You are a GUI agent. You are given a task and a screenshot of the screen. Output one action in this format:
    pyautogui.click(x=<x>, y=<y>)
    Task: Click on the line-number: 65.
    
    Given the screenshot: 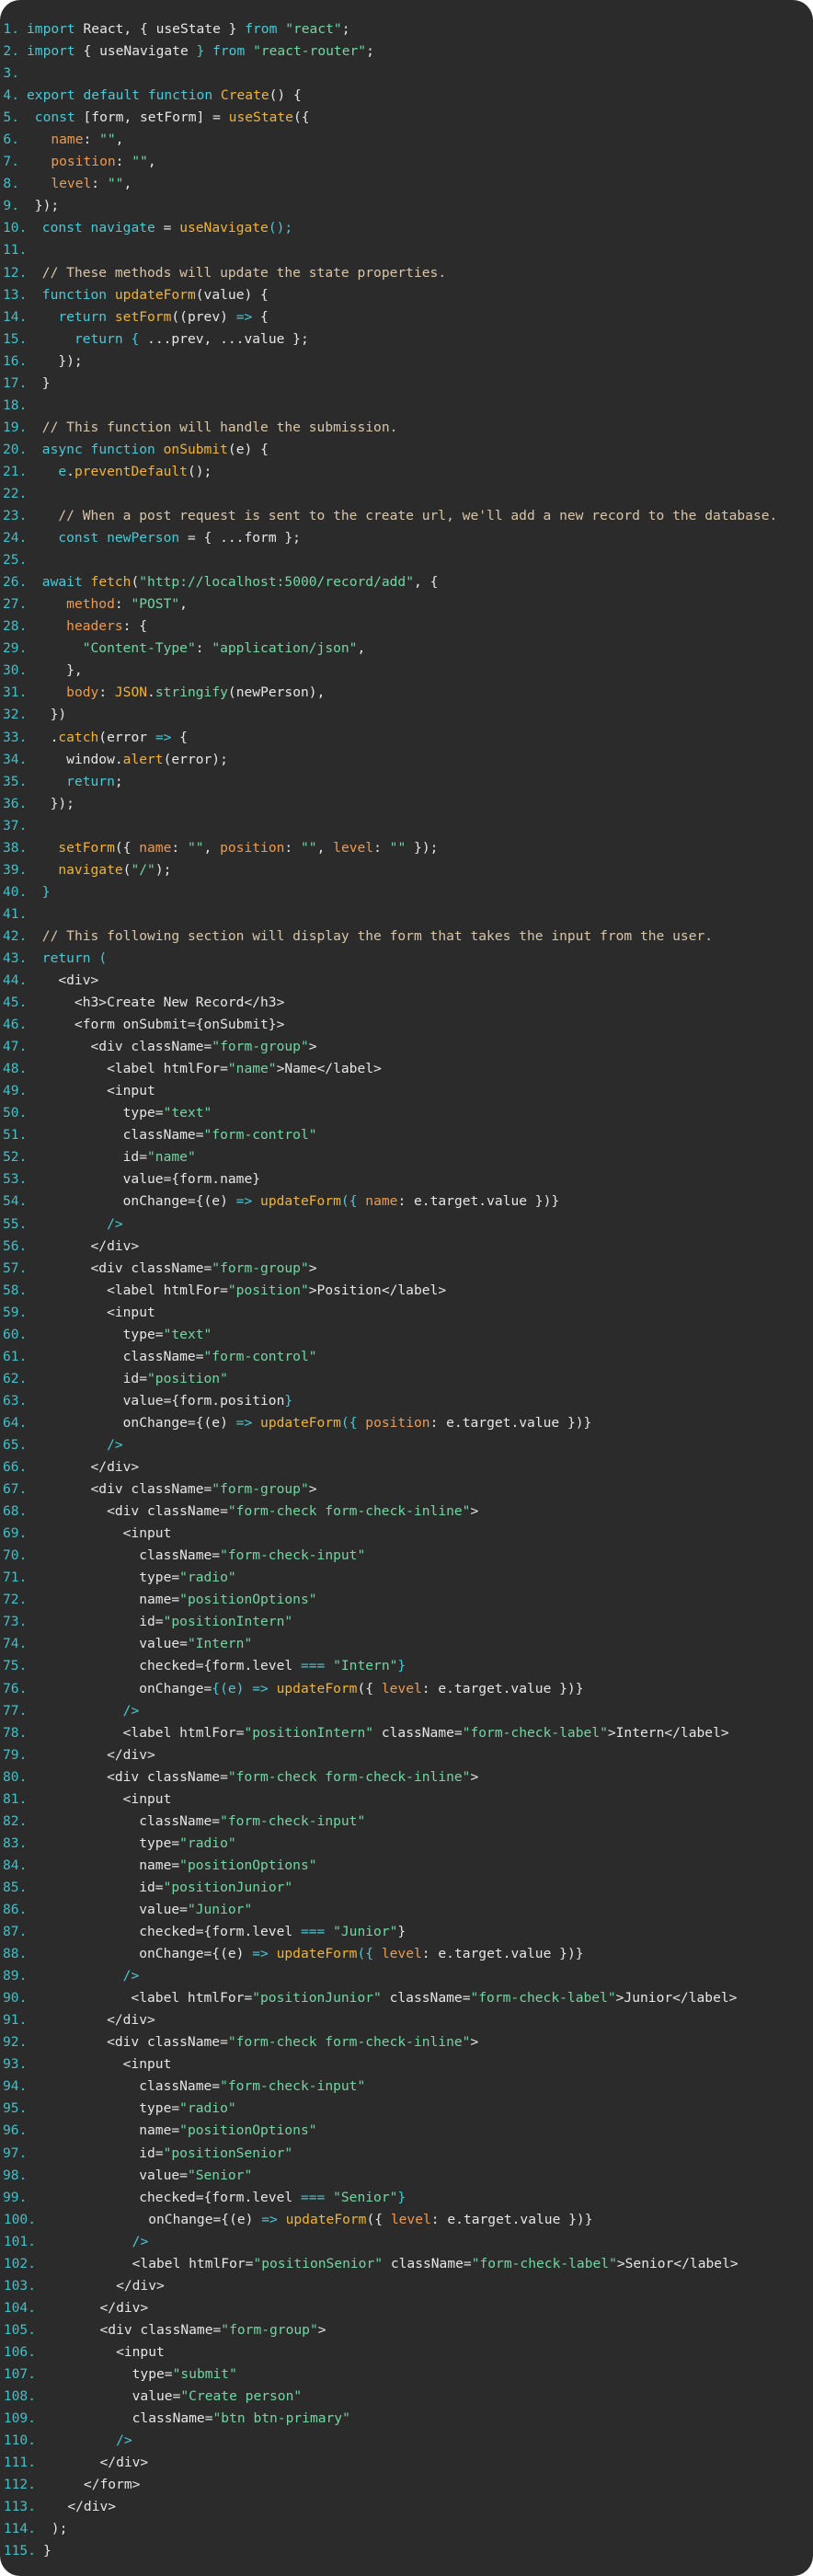 What is the action you would take?
    pyautogui.click(x=15, y=1445)
    